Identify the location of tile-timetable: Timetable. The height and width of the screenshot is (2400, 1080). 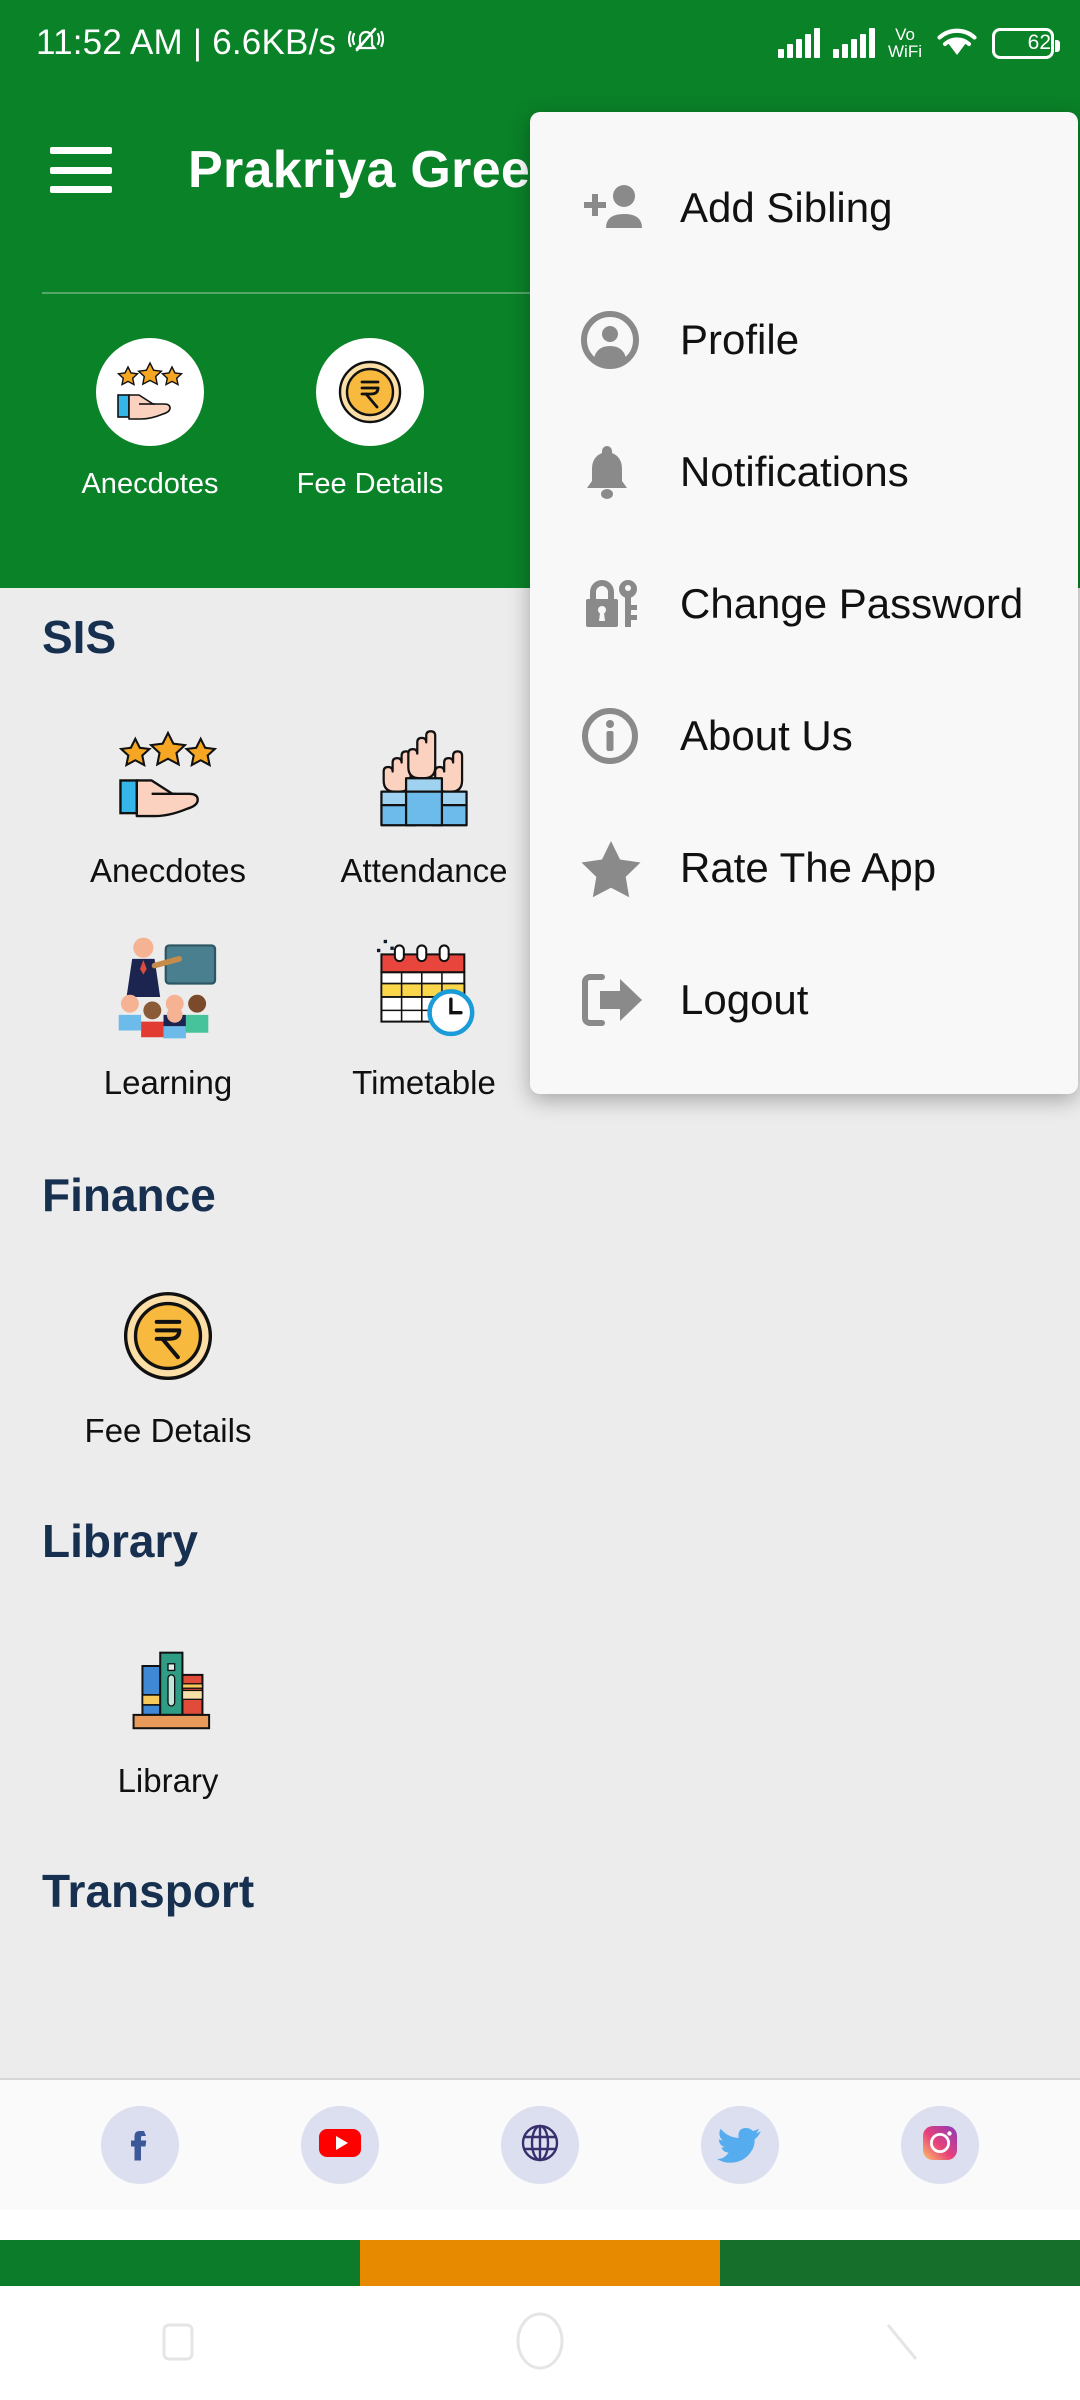
(424, 1015).